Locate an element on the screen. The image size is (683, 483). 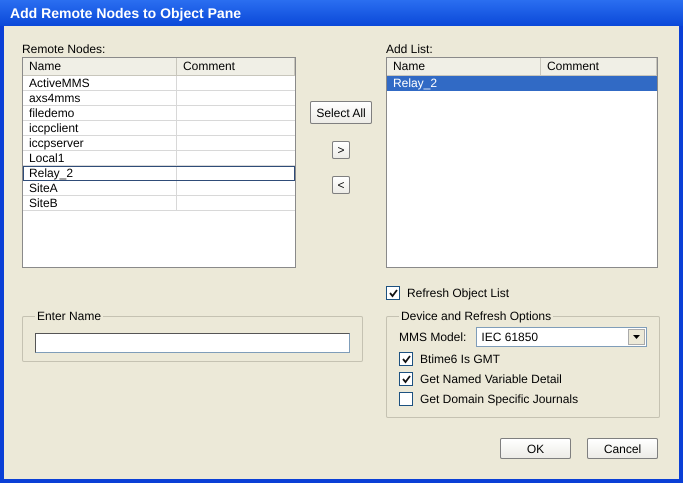
table-row: ActiveMMS is located at coordinates (159, 83).